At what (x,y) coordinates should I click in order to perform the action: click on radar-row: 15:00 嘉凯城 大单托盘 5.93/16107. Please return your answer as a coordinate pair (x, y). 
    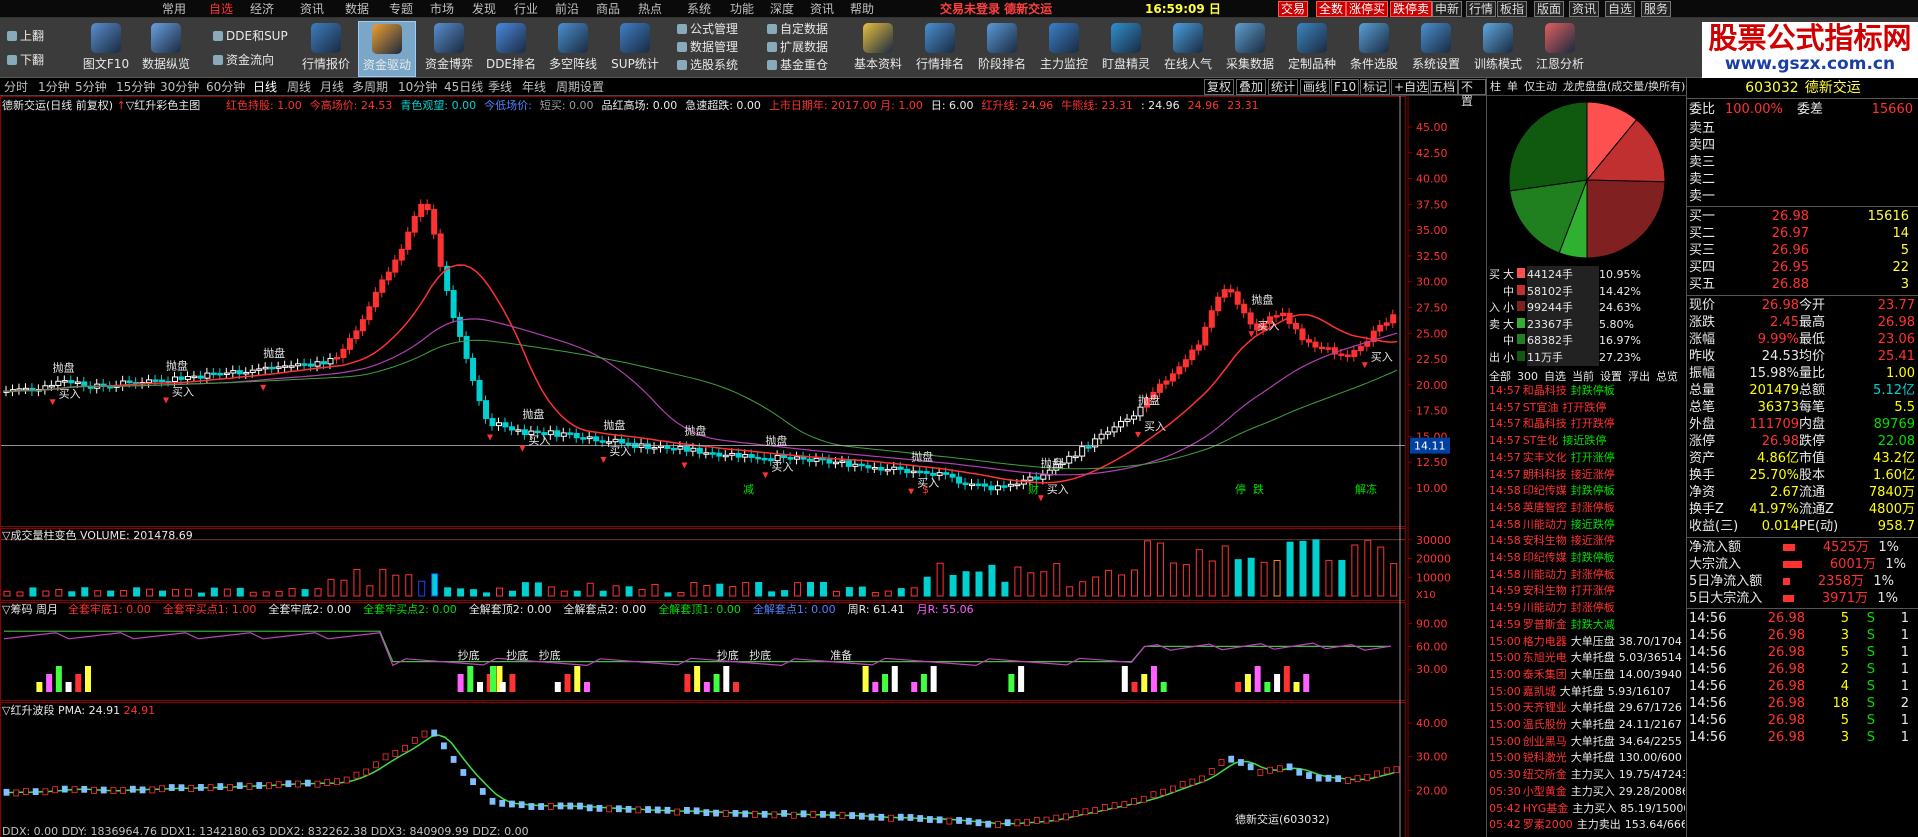
    Looking at the image, I should click on (1587, 692).